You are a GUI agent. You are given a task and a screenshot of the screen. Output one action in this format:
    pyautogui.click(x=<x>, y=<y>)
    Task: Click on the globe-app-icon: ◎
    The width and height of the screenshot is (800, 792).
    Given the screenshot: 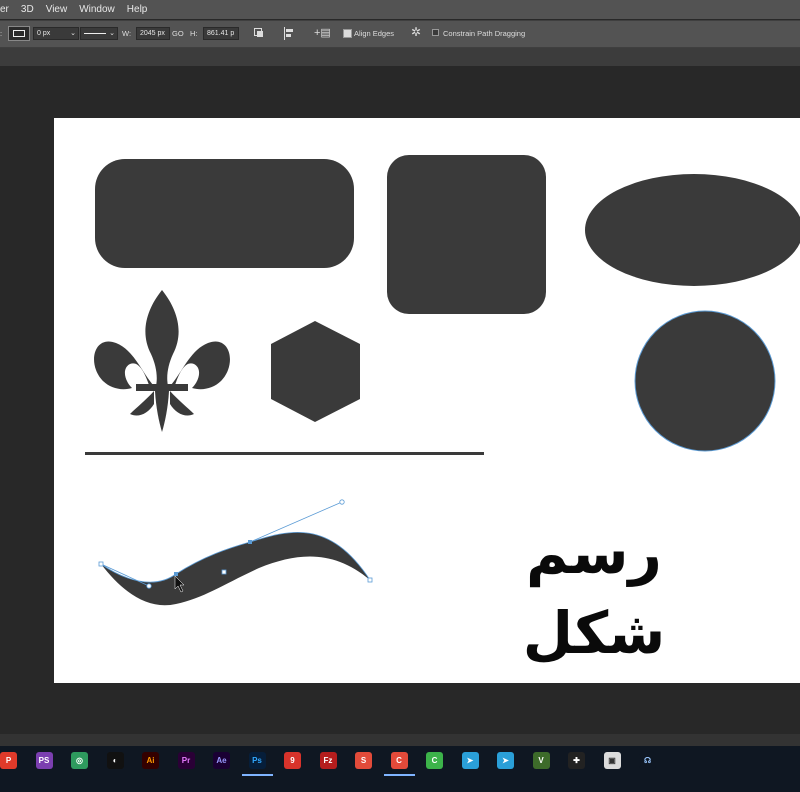 What is the action you would take?
    pyautogui.click(x=79, y=760)
    